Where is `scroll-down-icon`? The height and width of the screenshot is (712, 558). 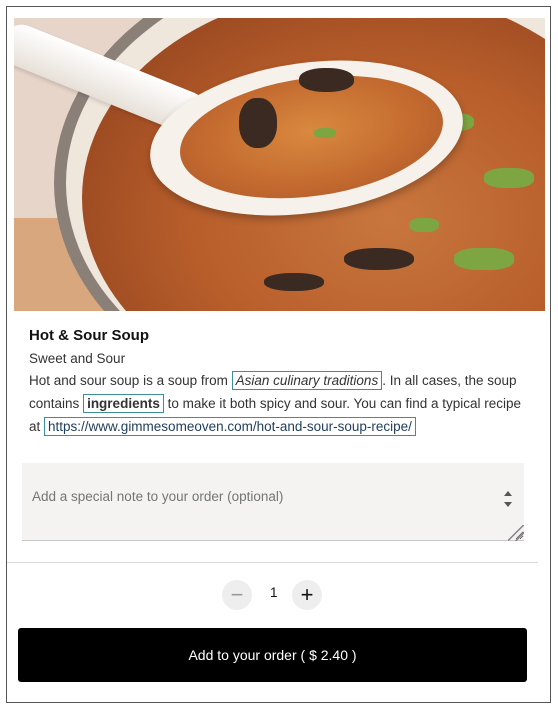 scroll-down-icon is located at coordinates (508, 504).